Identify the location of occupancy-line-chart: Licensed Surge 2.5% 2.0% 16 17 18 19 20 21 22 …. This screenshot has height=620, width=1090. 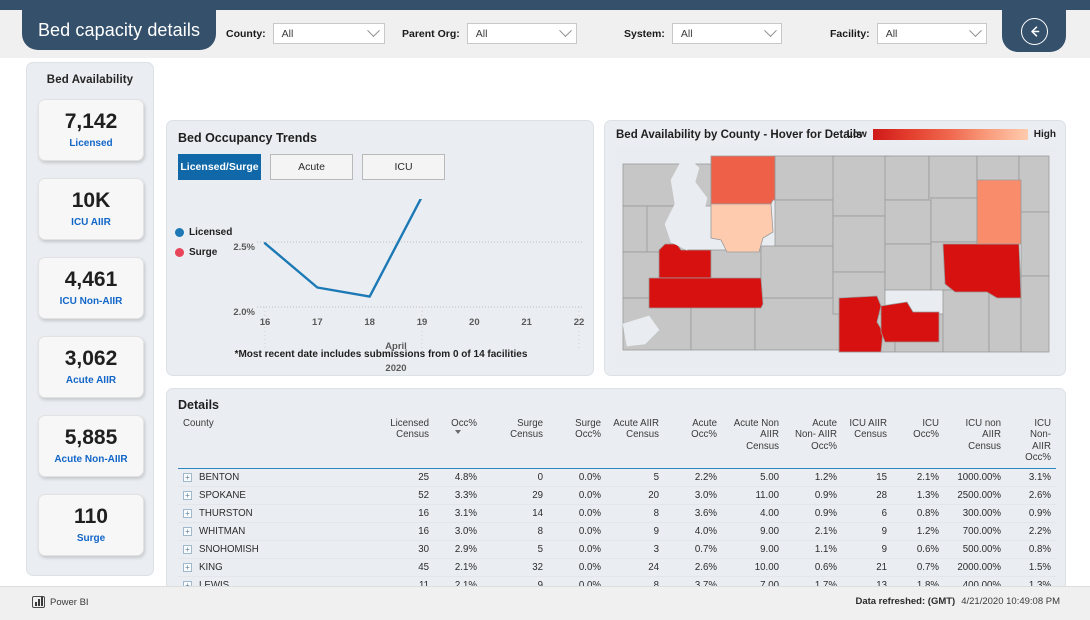
(381, 286).